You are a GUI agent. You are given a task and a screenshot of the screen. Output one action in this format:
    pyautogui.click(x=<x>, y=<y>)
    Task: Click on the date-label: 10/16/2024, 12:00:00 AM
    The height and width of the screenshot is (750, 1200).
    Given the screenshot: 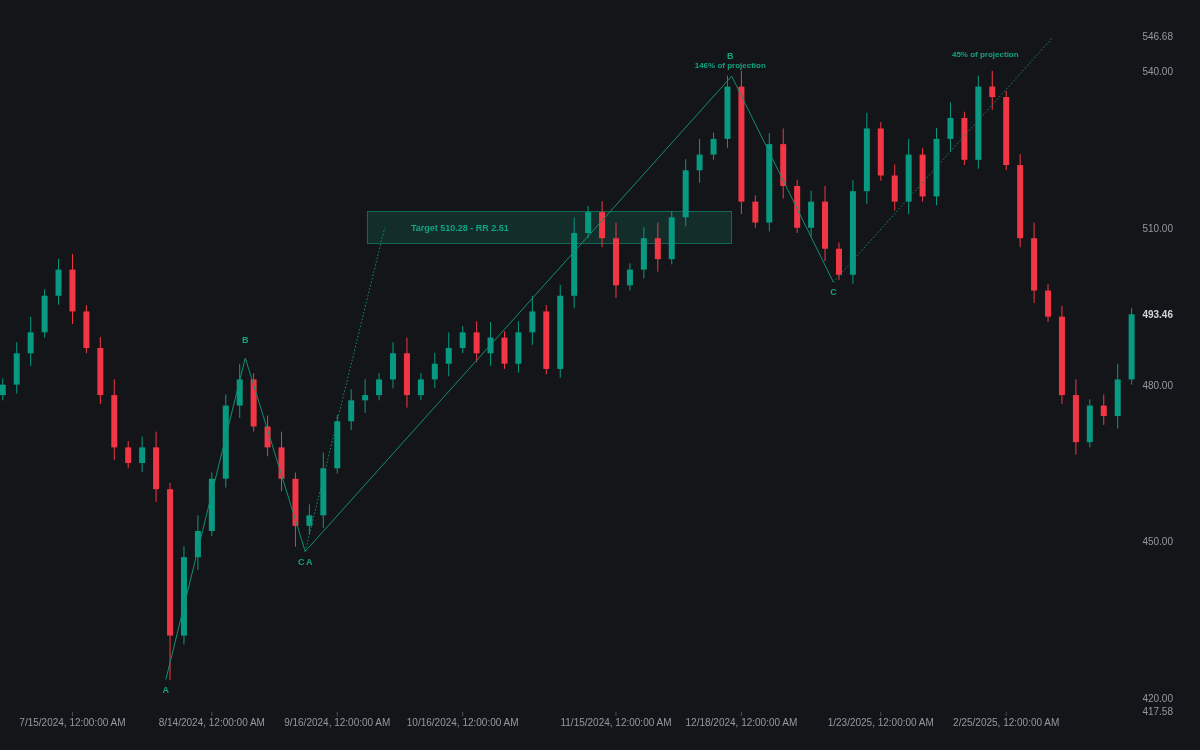 What is the action you would take?
    pyautogui.click(x=462, y=722)
    